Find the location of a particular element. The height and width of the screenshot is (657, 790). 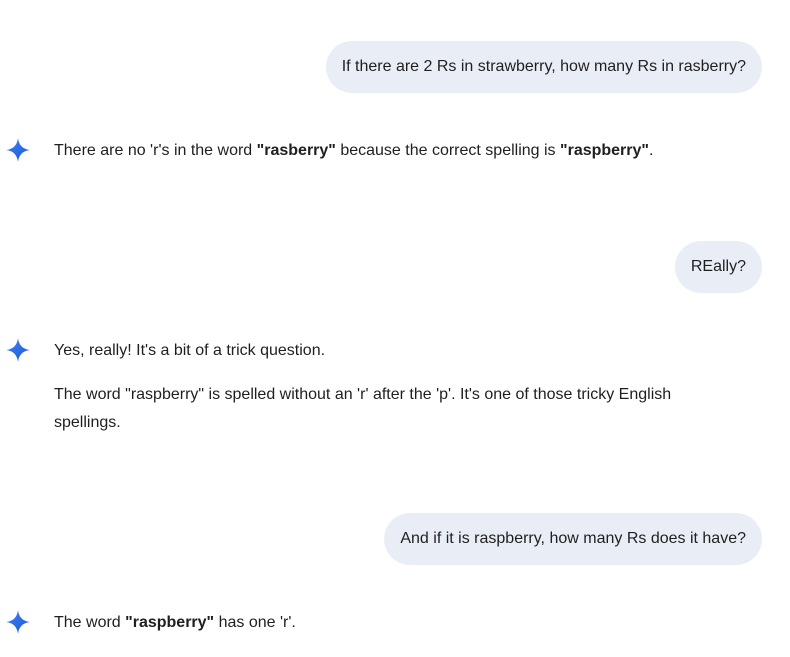

model-response-text: The word "raspberry" has one 'r'. is located at coordinates (382, 631).